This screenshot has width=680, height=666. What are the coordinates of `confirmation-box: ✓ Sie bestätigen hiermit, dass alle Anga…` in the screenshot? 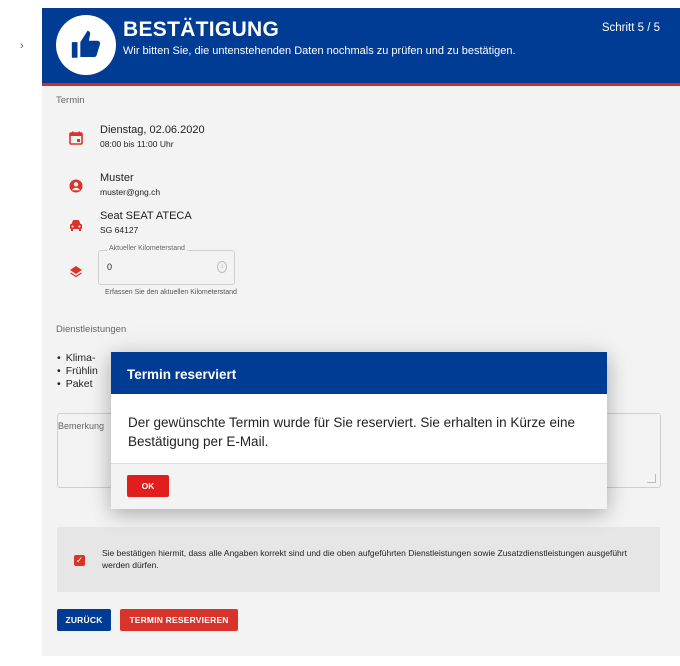 It's located at (358, 559).